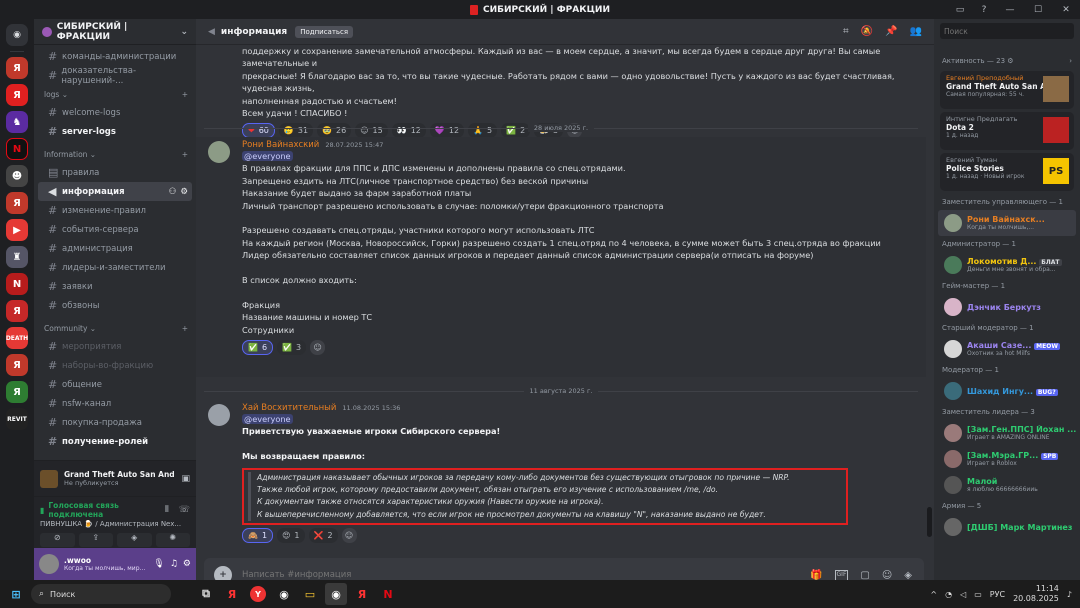  I want to click on server-icon: DEATH, so click(17, 338).